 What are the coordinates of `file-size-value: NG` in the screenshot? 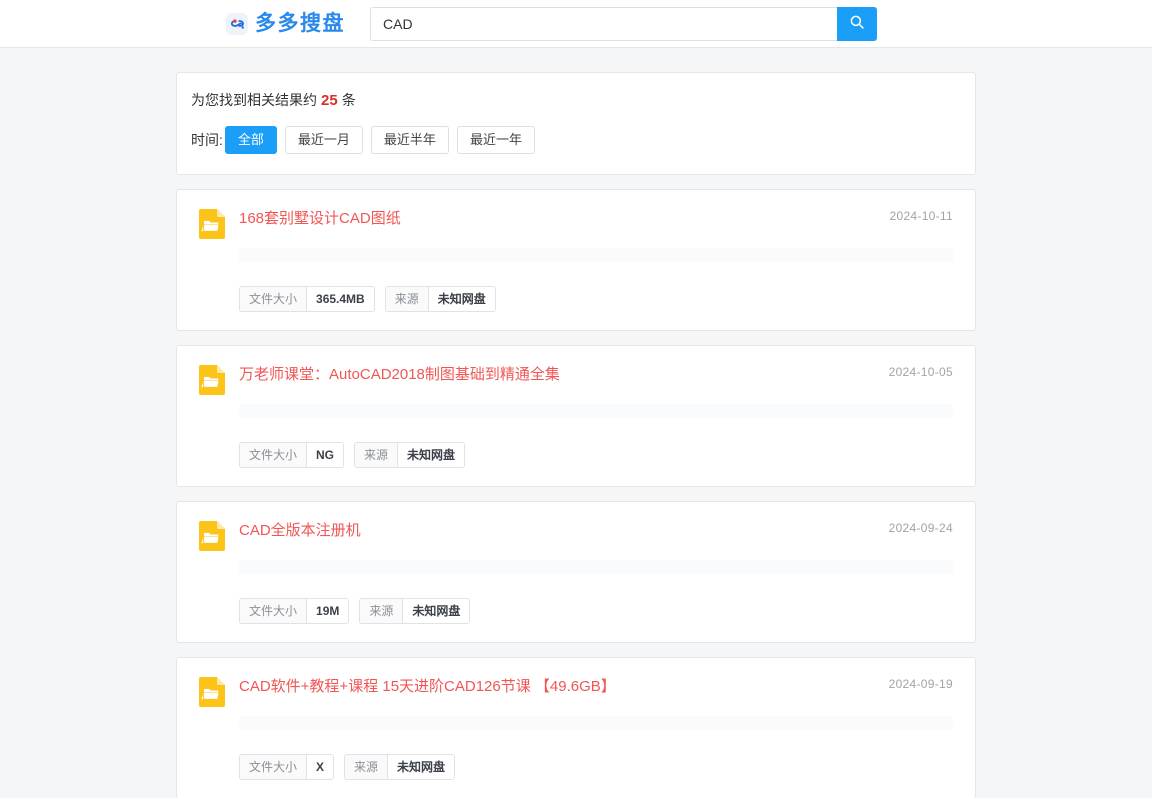 It's located at (325, 455).